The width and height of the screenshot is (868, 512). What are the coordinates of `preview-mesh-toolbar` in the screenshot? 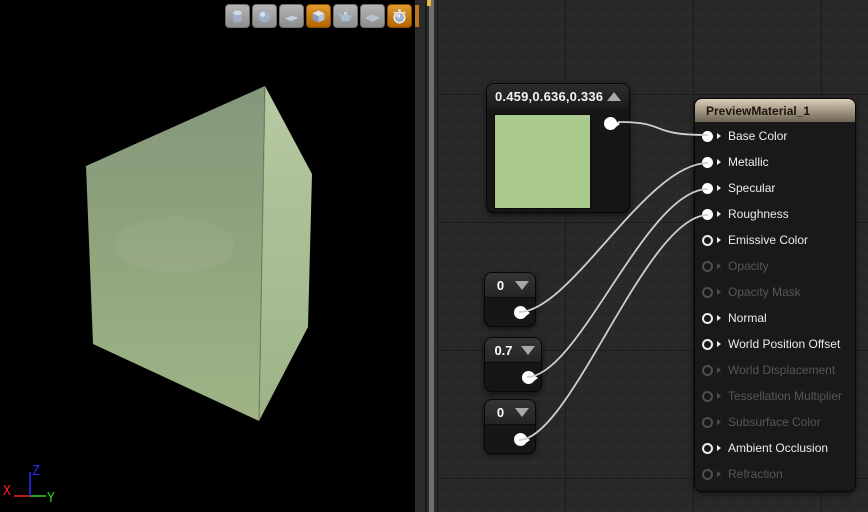 It's located at (318, 16).